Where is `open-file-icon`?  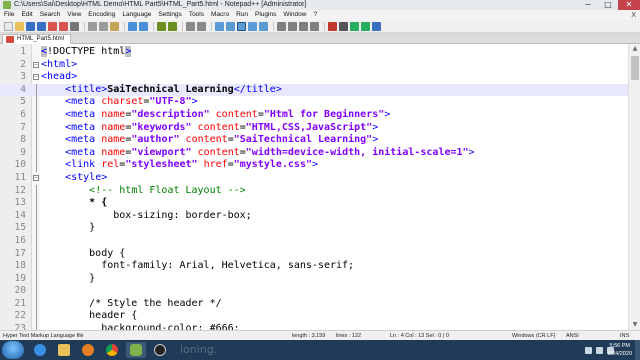 open-file-icon is located at coordinates (19, 26).